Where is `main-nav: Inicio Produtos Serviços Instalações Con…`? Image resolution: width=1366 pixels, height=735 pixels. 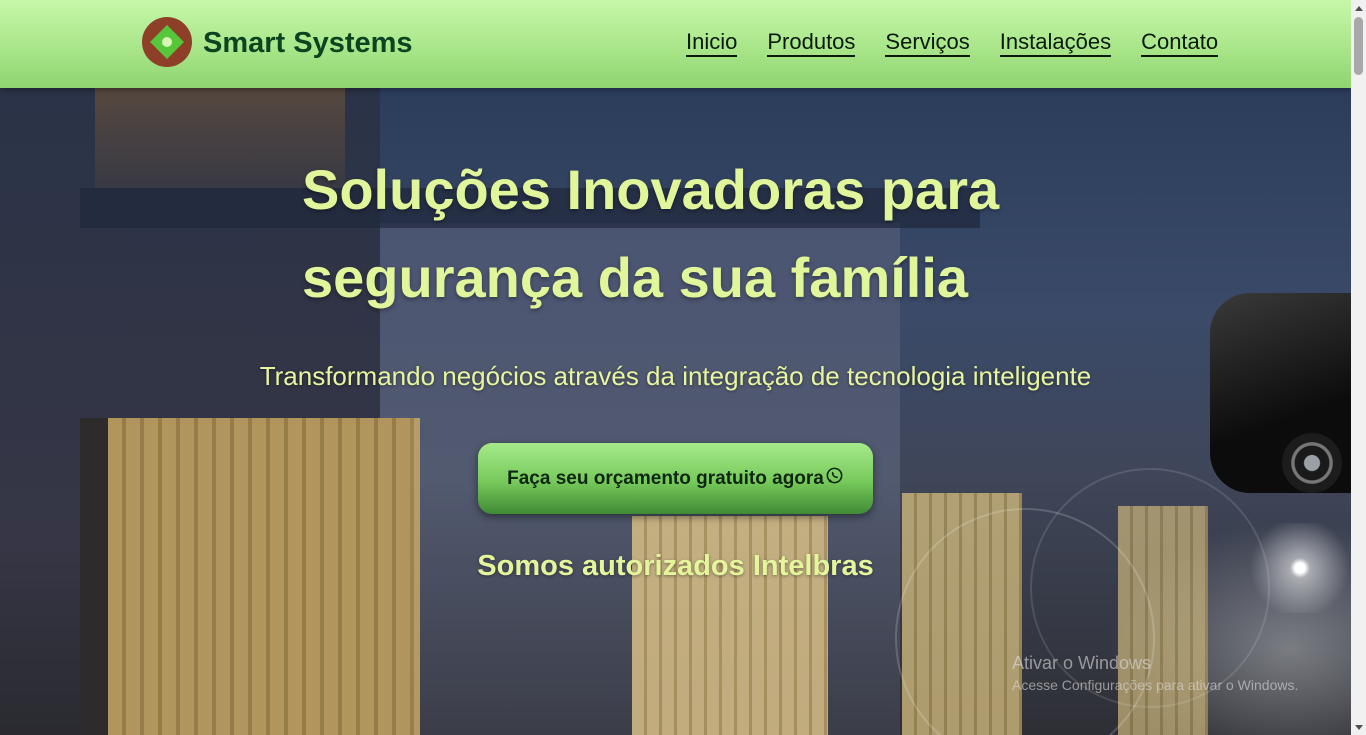 main-nav: Inicio Produtos Serviços Instalações Con… is located at coordinates (952, 43).